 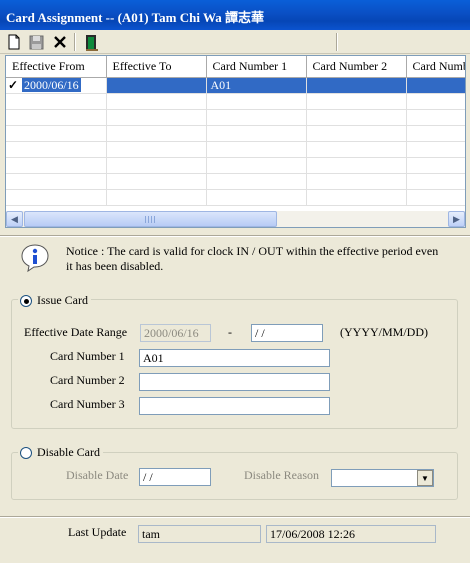 What do you see at coordinates (91, 42) in the screenshot?
I see `exit-door-icon` at bounding box center [91, 42].